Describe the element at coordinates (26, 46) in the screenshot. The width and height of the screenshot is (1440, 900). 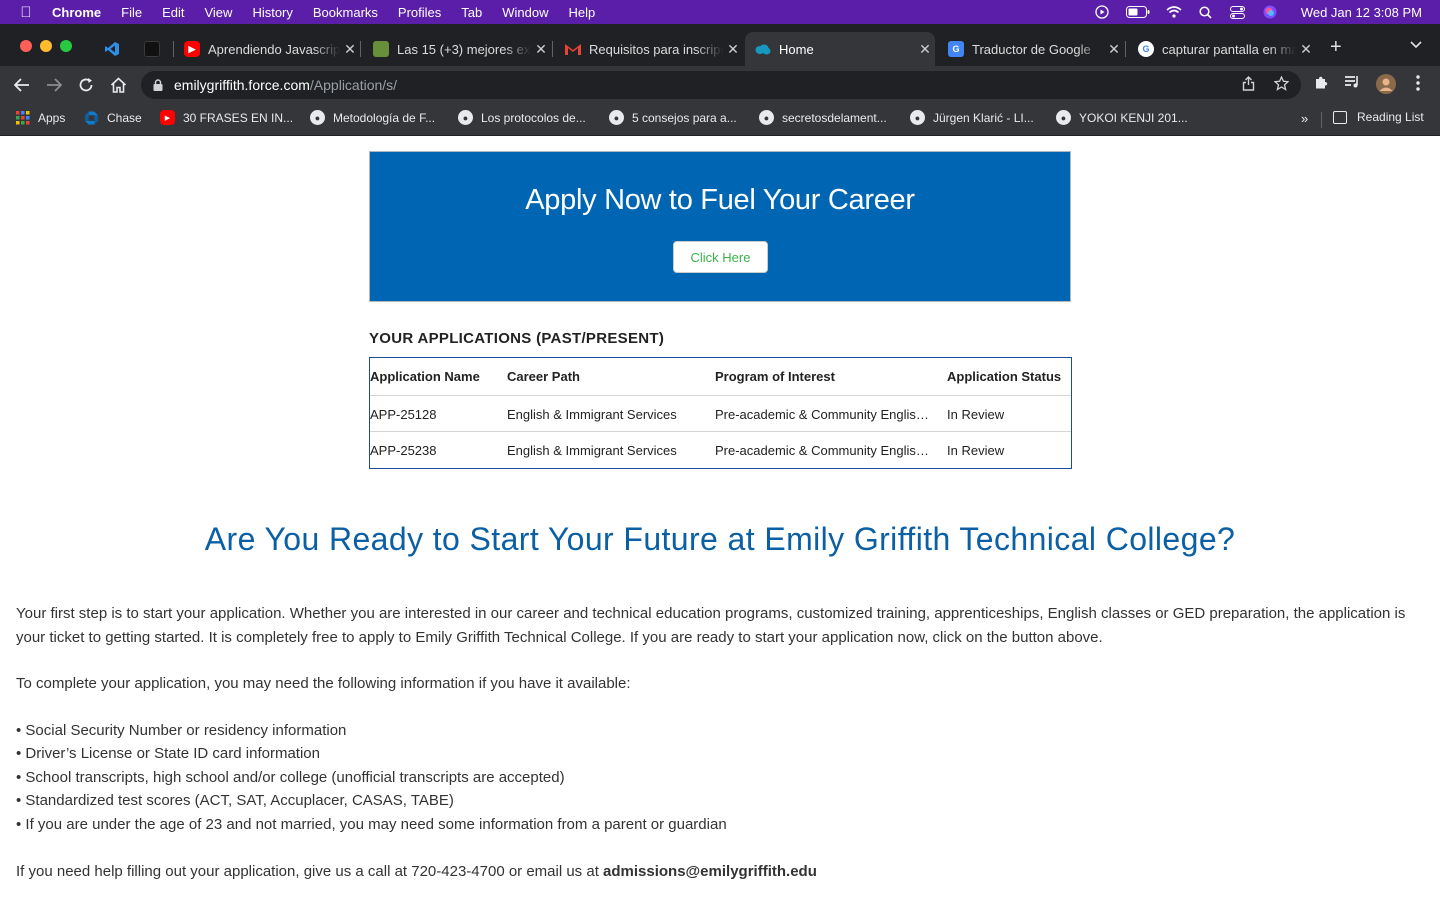
I see `close-window-button` at that location.